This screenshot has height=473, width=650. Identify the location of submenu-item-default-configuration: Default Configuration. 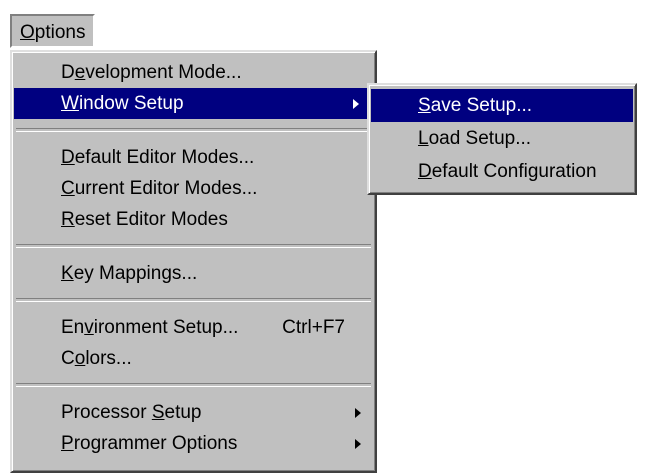
(502, 171).